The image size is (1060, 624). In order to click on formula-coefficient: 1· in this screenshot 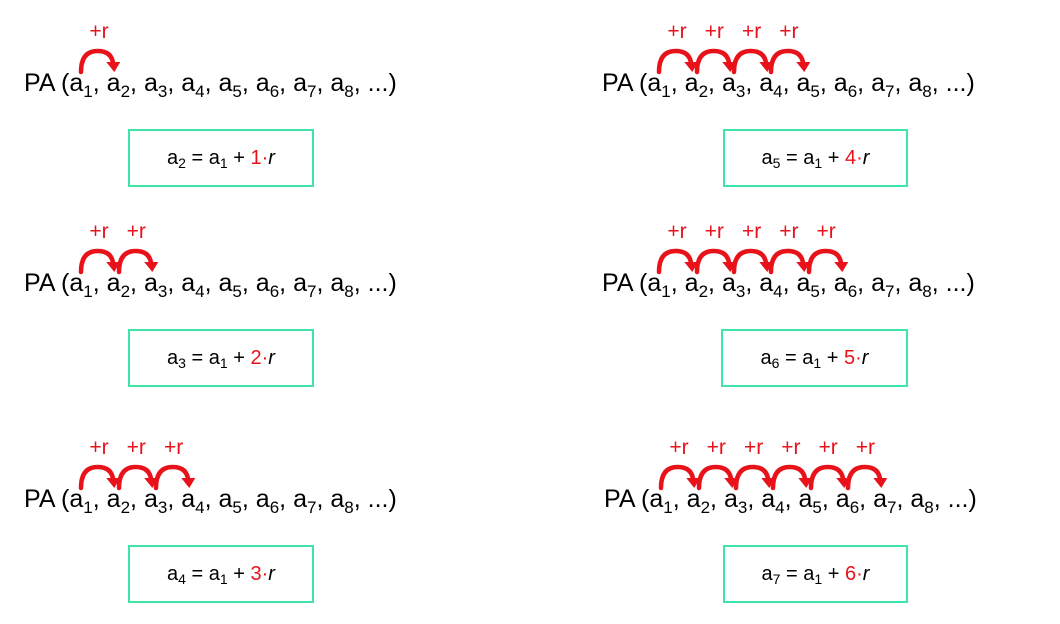, I will do `click(259, 157)`.